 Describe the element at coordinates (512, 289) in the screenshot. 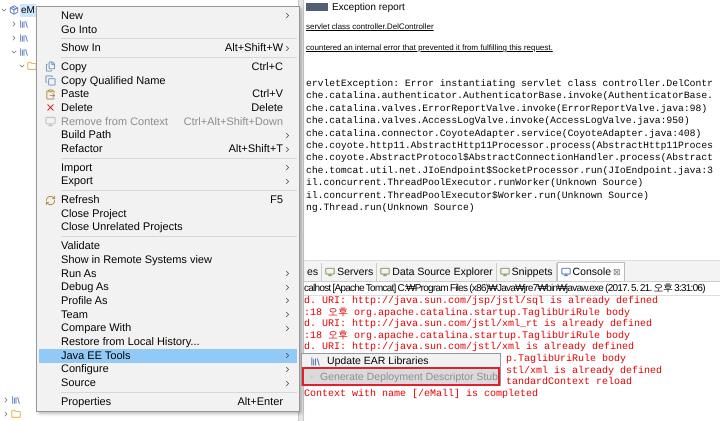

I see `console-title: calhost [Apache Tomcat] C:₩Program Files (x86)₩Java₩jre7₩bin₩javaw.exe (2017. 5. 21. 오후 3:31:06)` at that location.